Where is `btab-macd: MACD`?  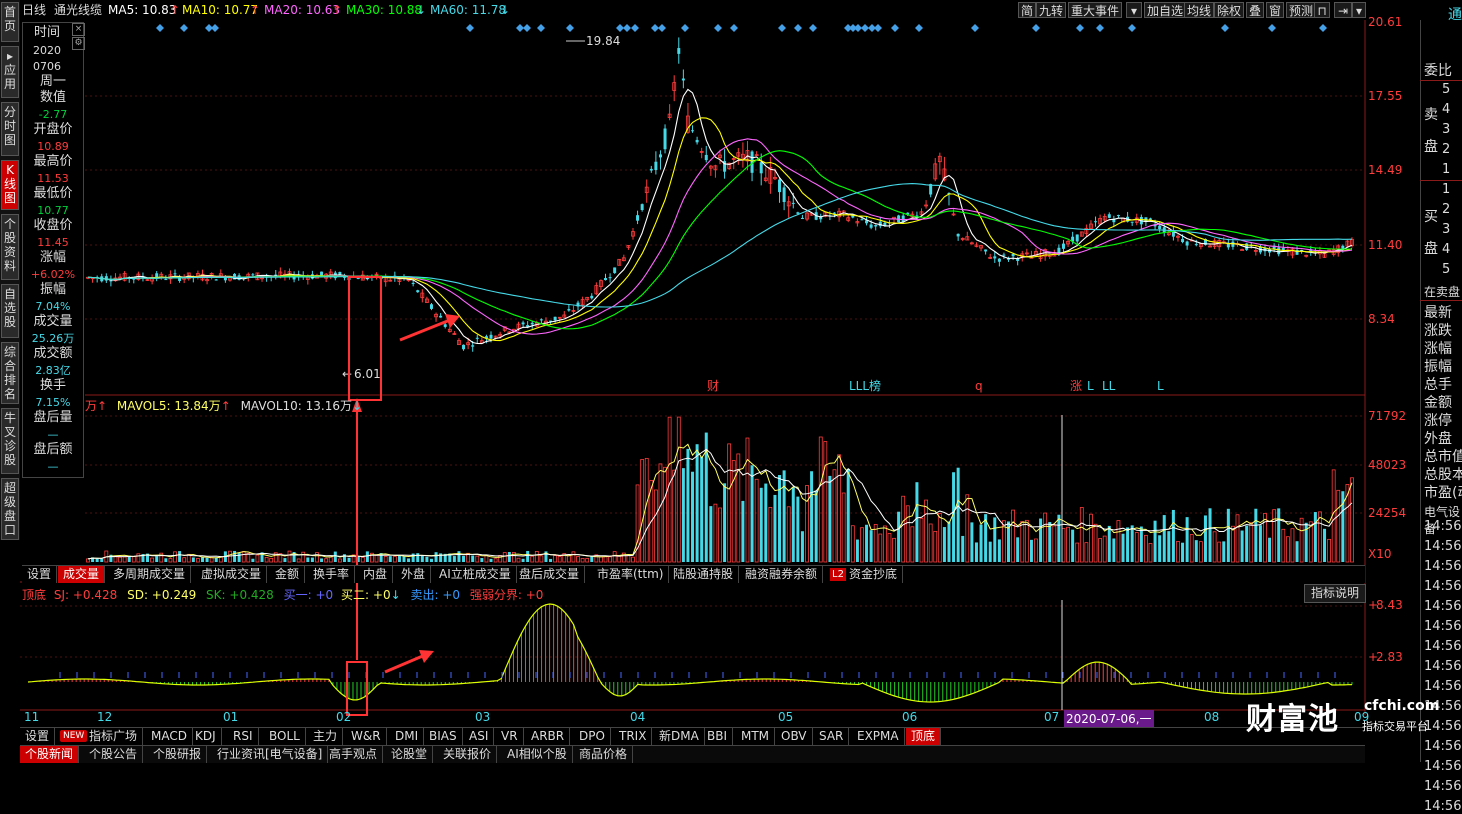 btab-macd: MACD is located at coordinates (169, 736).